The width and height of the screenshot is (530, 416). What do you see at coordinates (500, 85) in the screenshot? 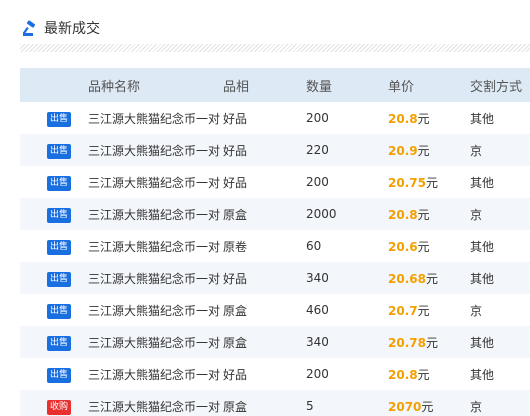
I see `column-header-delivery: 交割方式` at bounding box center [500, 85].